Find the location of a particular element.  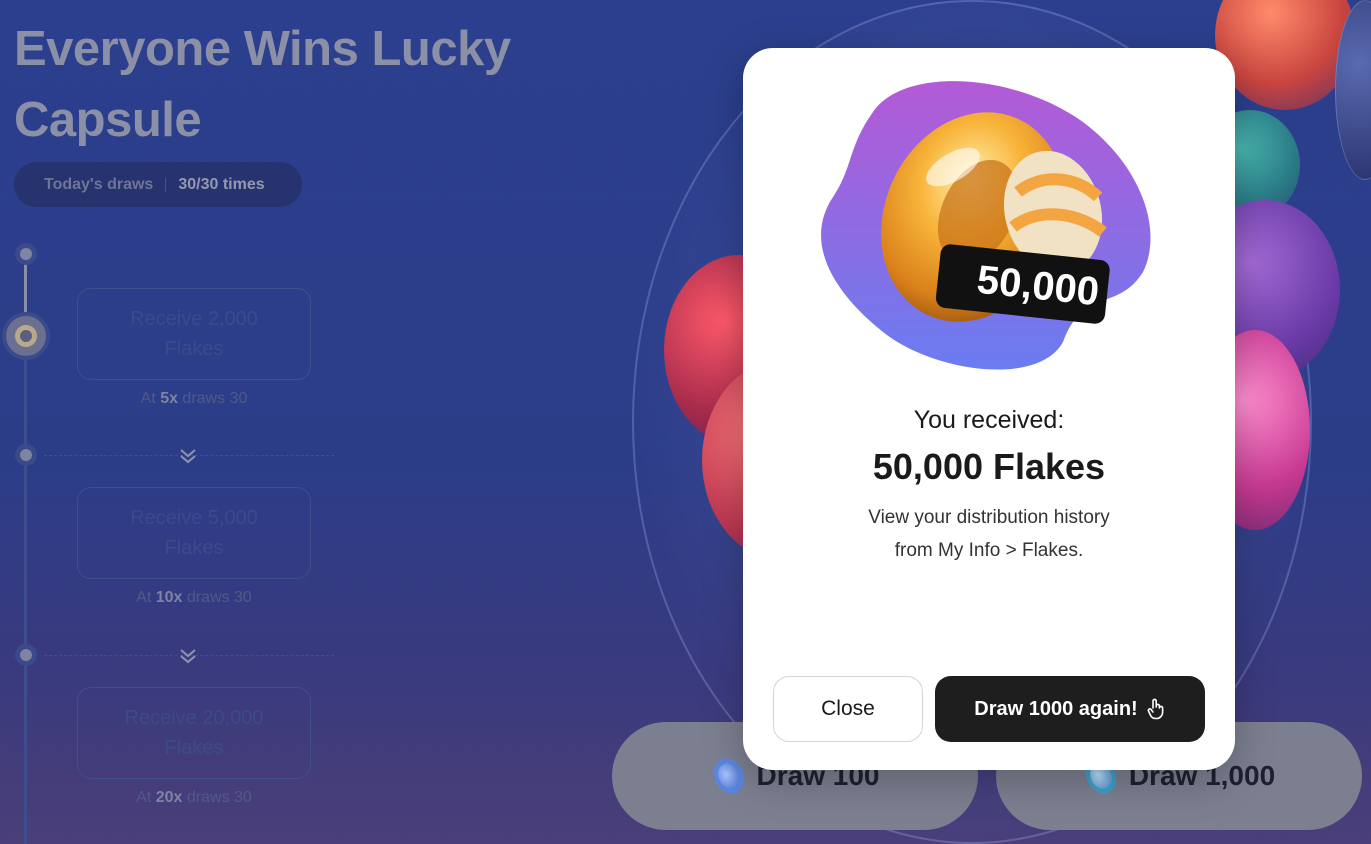

ring-icon is located at coordinates (26, 336).